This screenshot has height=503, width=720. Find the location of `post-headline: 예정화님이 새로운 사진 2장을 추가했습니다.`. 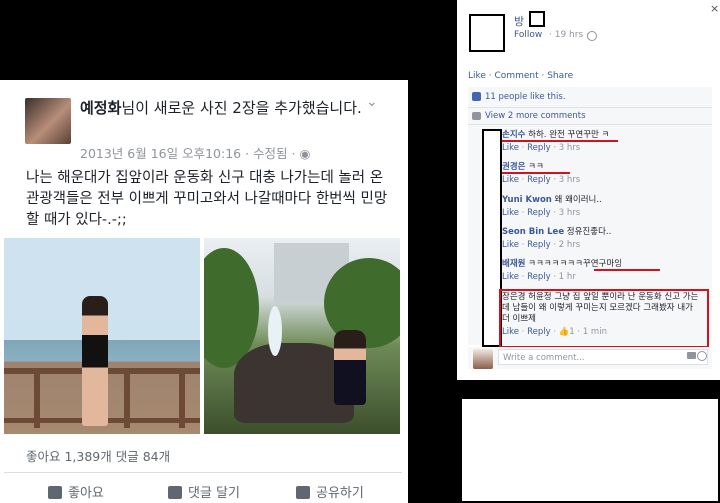

post-headline: 예정화님이 새로운 사진 2장을 추가했습니다. is located at coordinates (225, 108).